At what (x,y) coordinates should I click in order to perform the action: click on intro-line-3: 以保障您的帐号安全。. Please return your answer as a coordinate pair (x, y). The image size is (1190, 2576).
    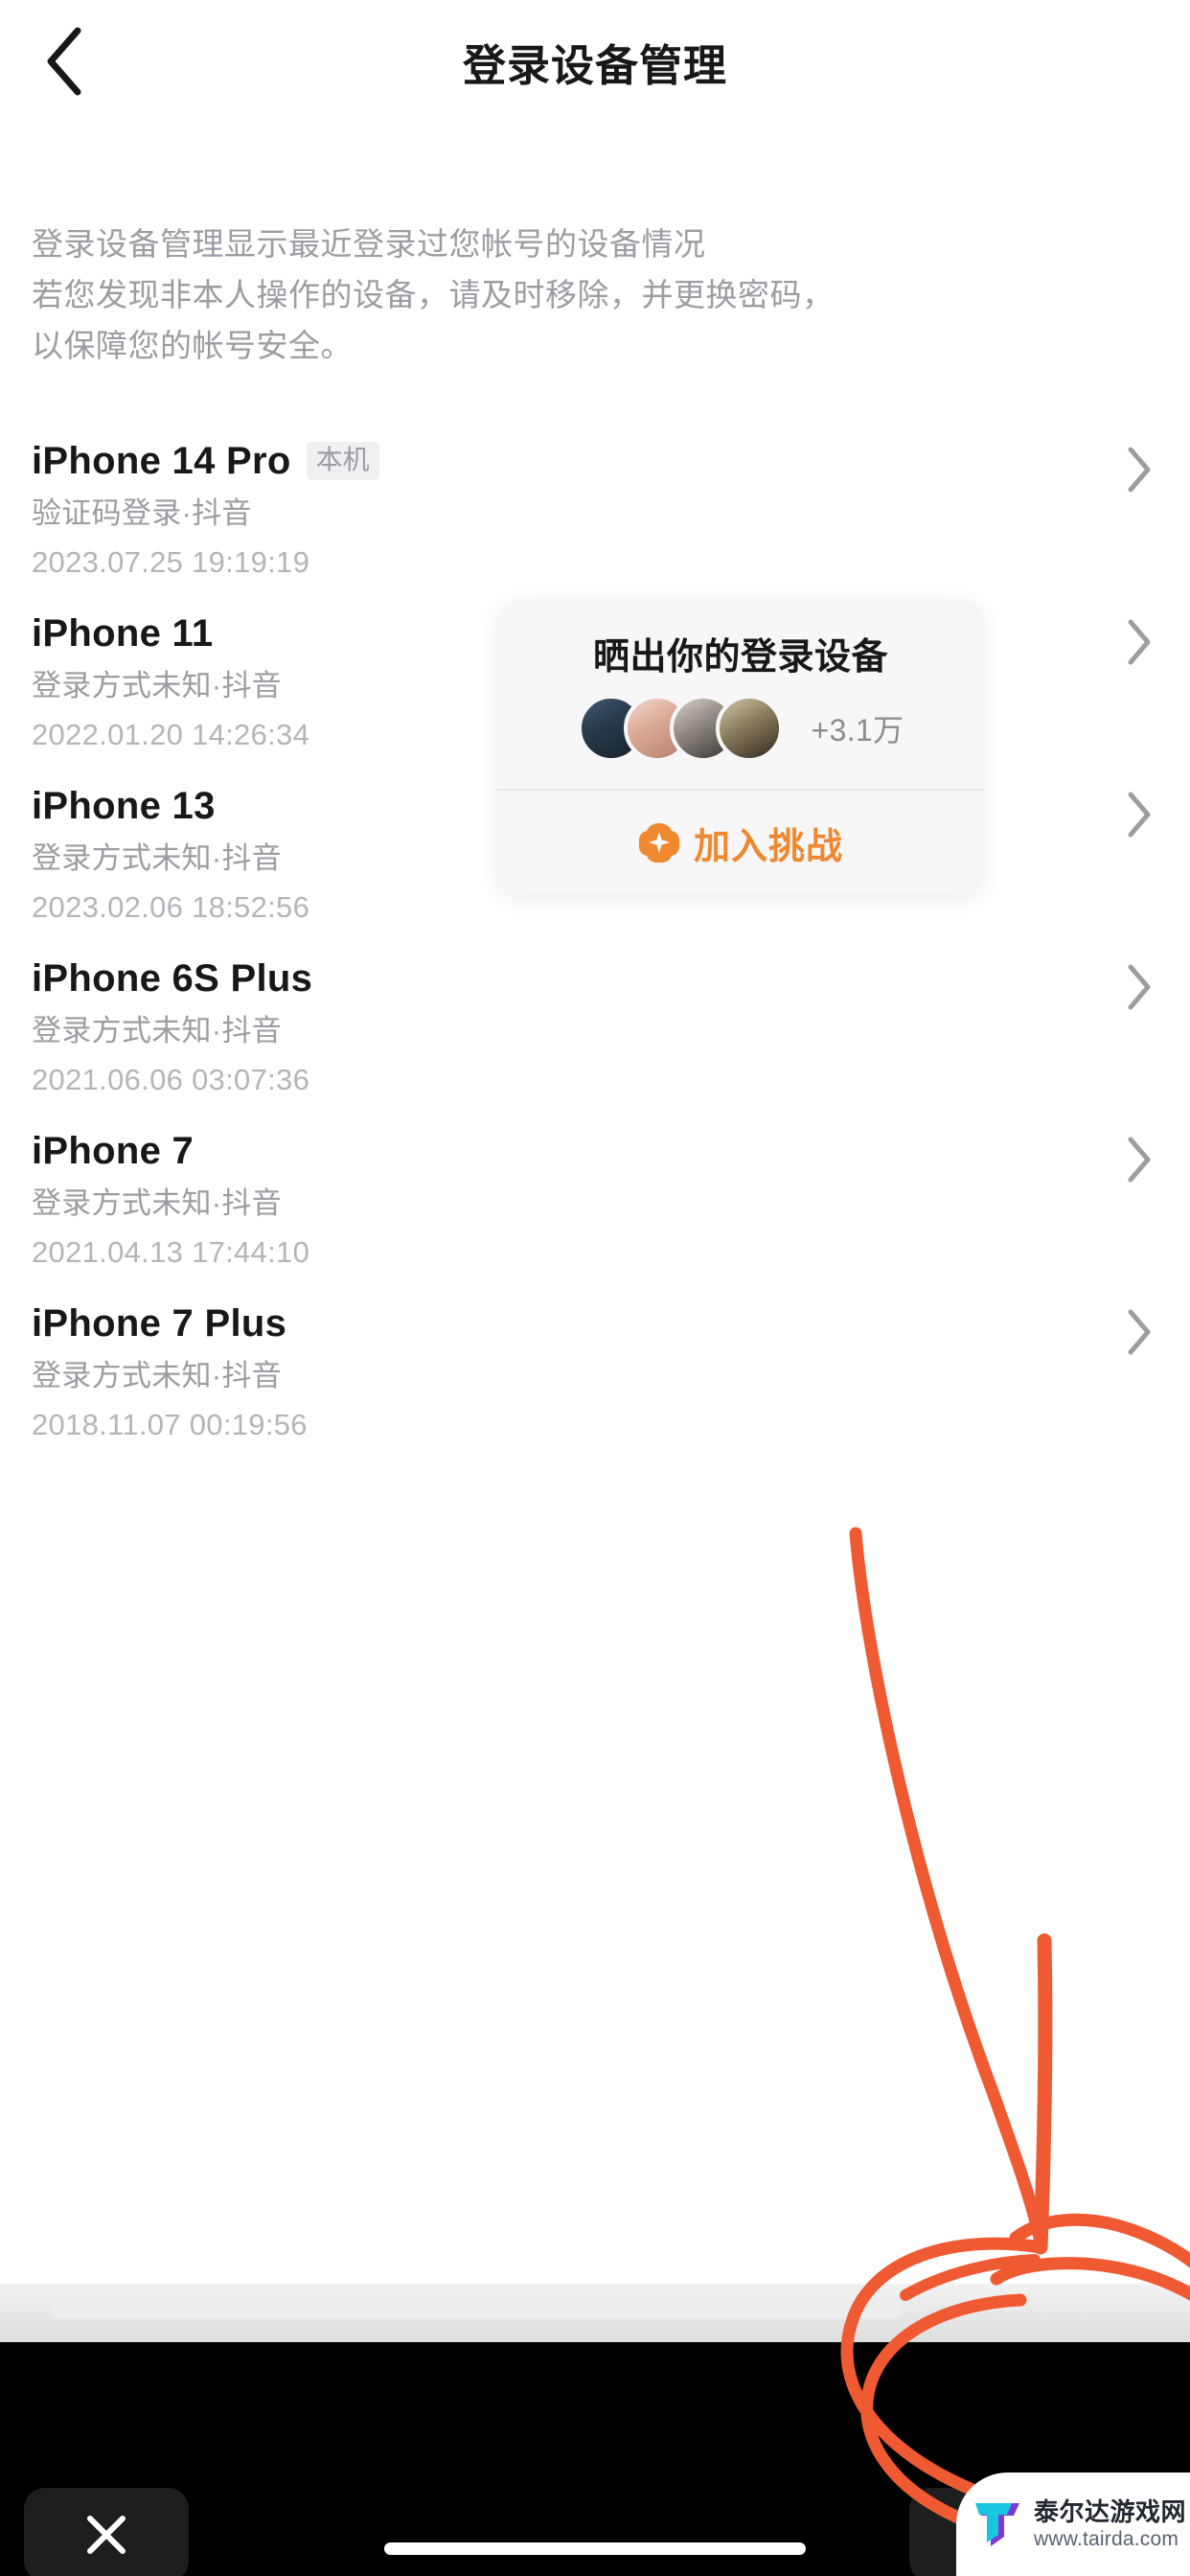
    Looking at the image, I should click on (193, 345).